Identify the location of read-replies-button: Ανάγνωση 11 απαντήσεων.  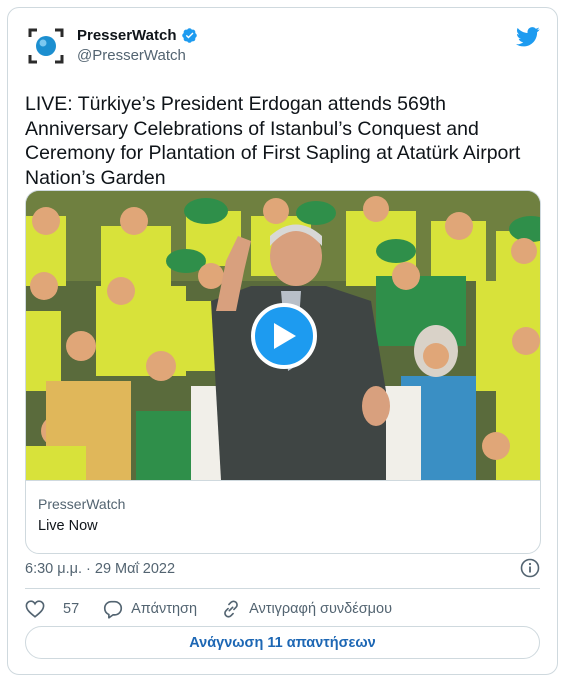
(282, 642).